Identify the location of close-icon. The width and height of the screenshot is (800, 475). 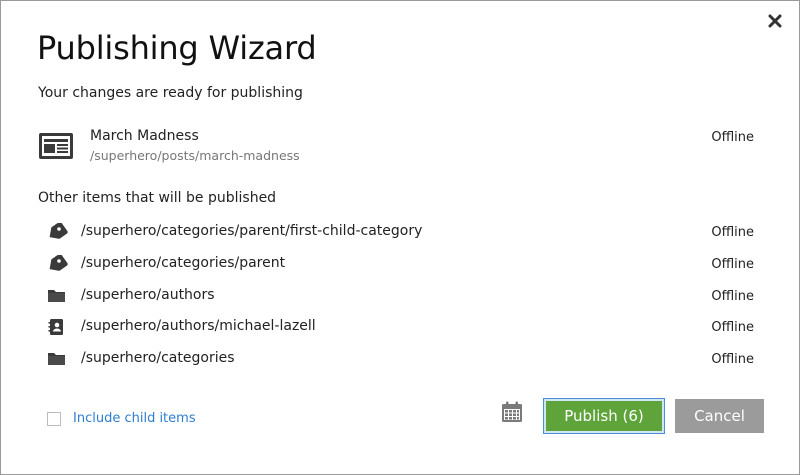
(775, 21).